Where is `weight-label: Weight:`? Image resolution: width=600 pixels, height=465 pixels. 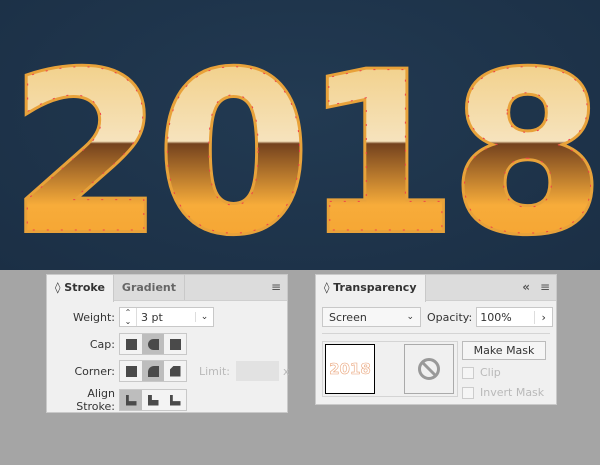
weight-label: Weight: is located at coordinates (93, 317).